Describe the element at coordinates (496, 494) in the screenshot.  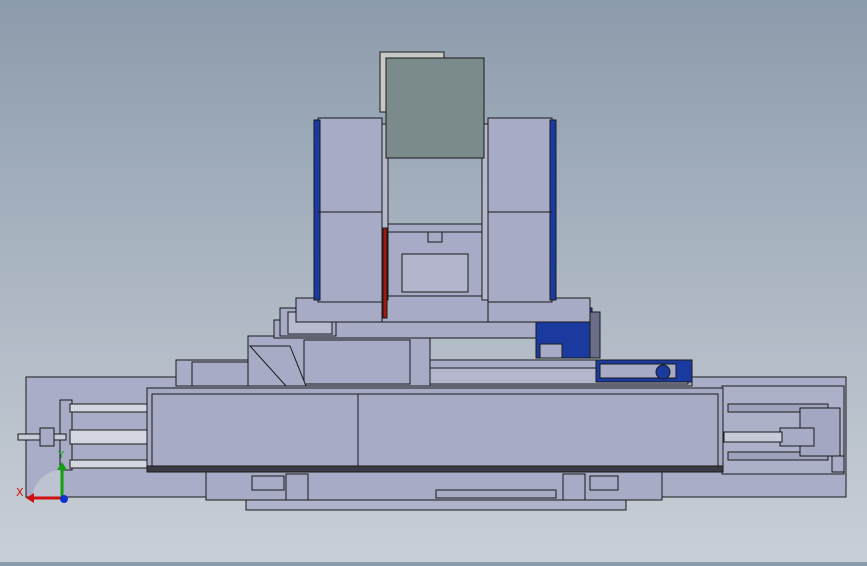
I see `saddle-strip` at that location.